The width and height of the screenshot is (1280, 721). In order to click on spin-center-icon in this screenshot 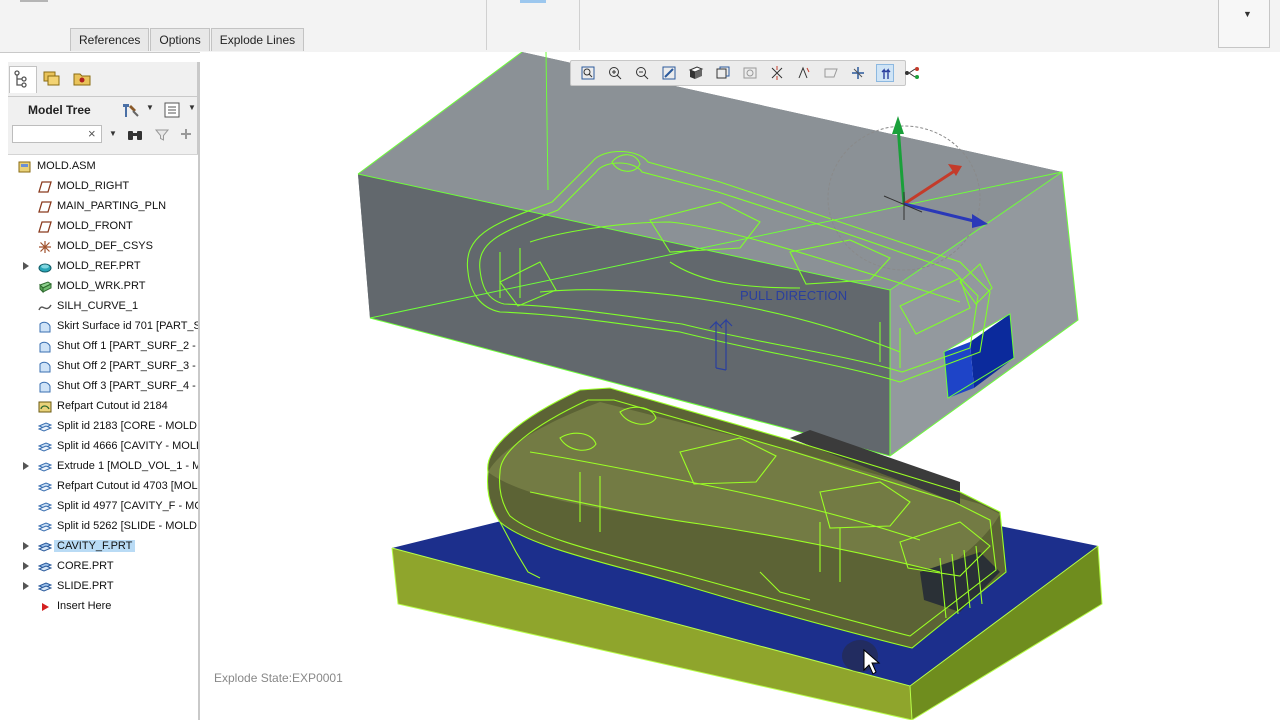, I will do `click(858, 73)`.